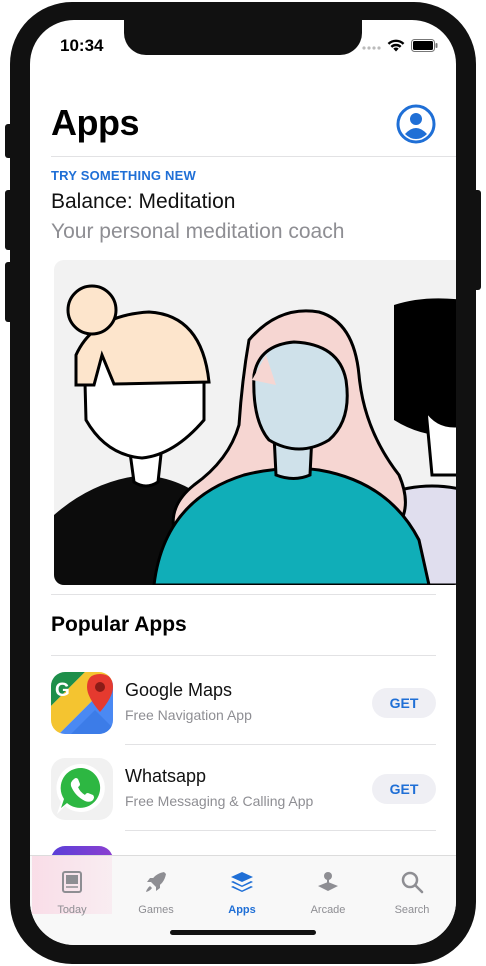 The width and height of the screenshot is (486, 966). Describe the element at coordinates (328, 881) in the screenshot. I see `joystick-icon` at that location.